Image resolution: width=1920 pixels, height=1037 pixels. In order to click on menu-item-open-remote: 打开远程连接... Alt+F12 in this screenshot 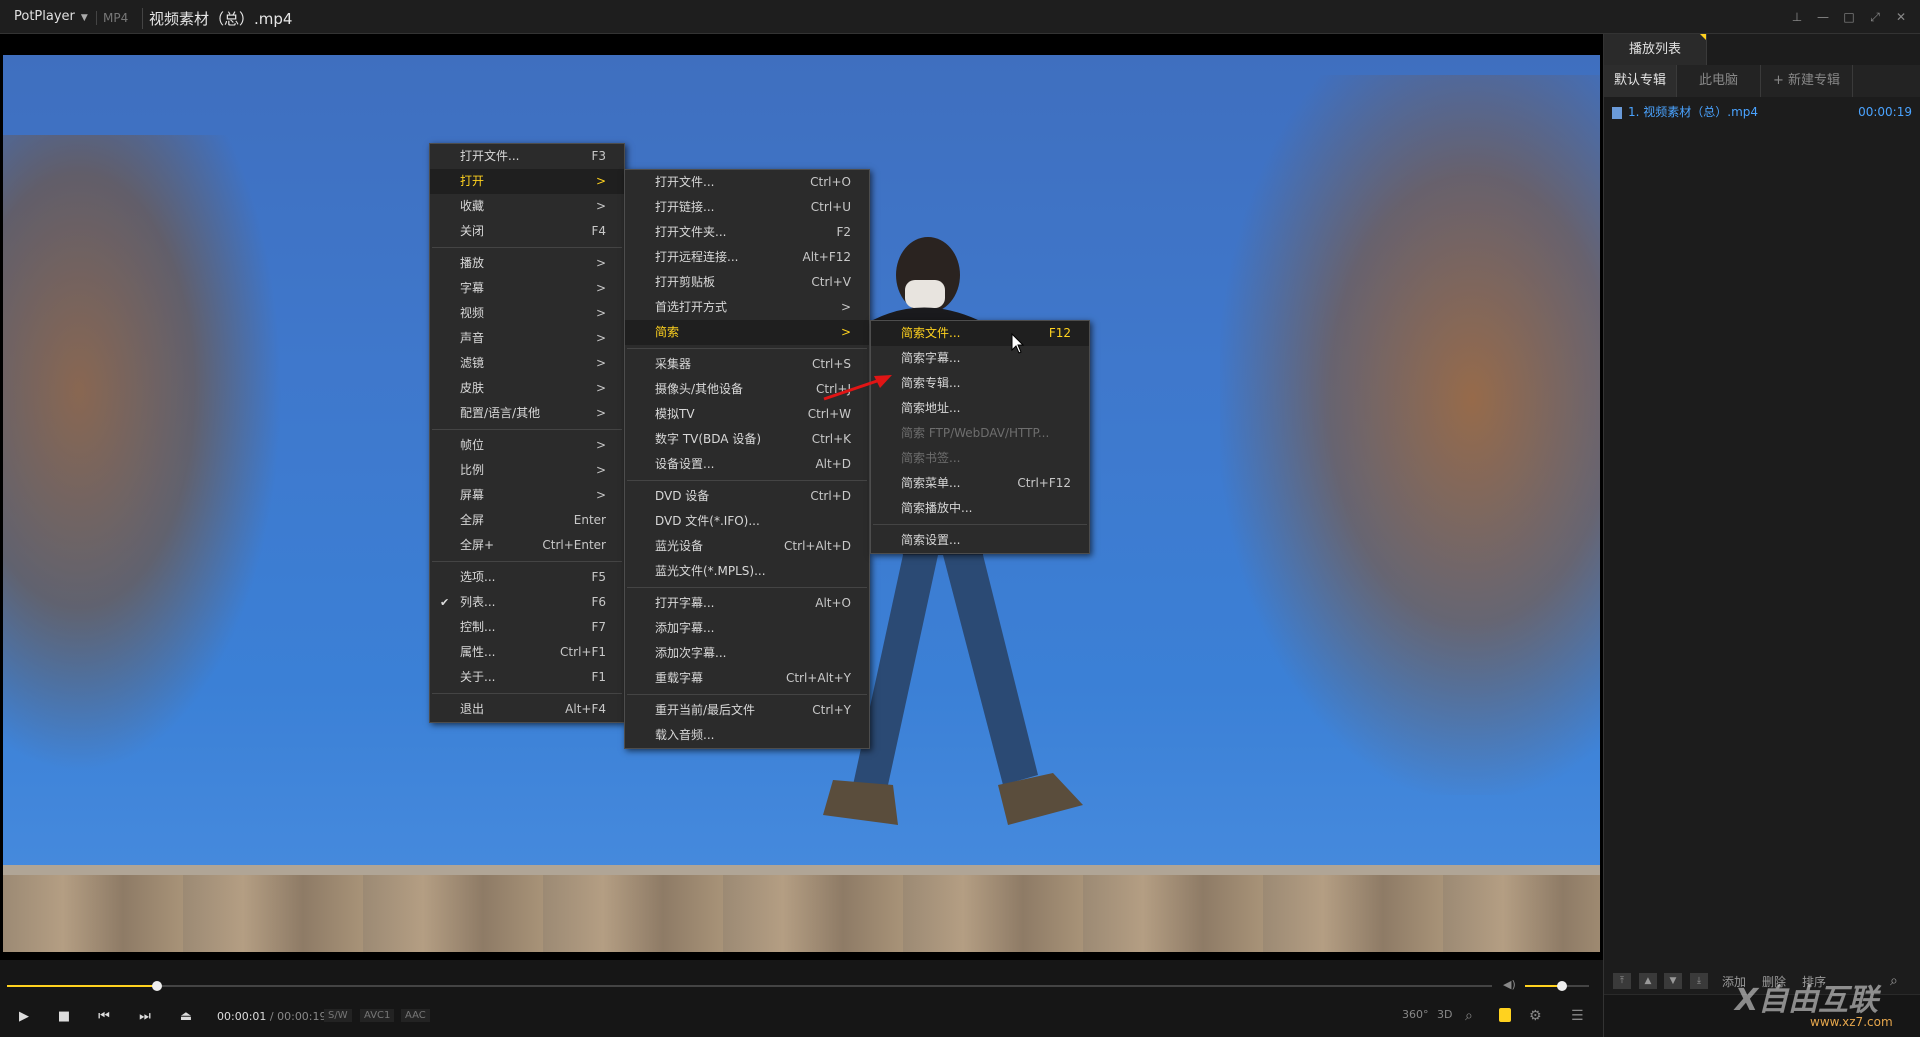, I will do `click(747, 257)`.